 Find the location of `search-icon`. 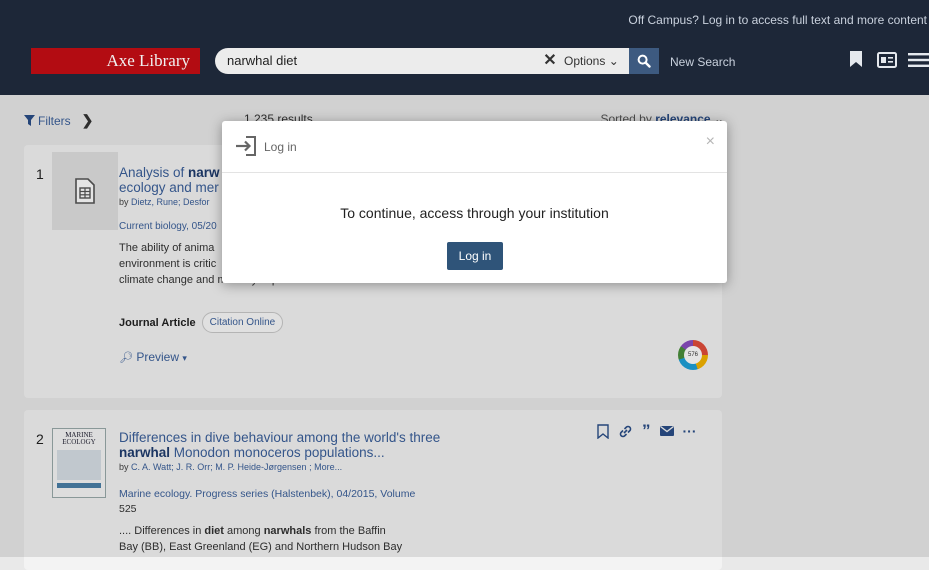

search-icon is located at coordinates (644, 61).